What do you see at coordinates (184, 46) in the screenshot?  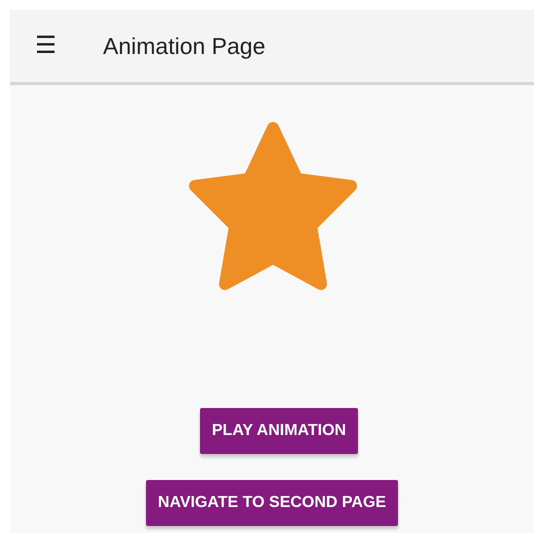 I see `page-title: Animation Page` at bounding box center [184, 46].